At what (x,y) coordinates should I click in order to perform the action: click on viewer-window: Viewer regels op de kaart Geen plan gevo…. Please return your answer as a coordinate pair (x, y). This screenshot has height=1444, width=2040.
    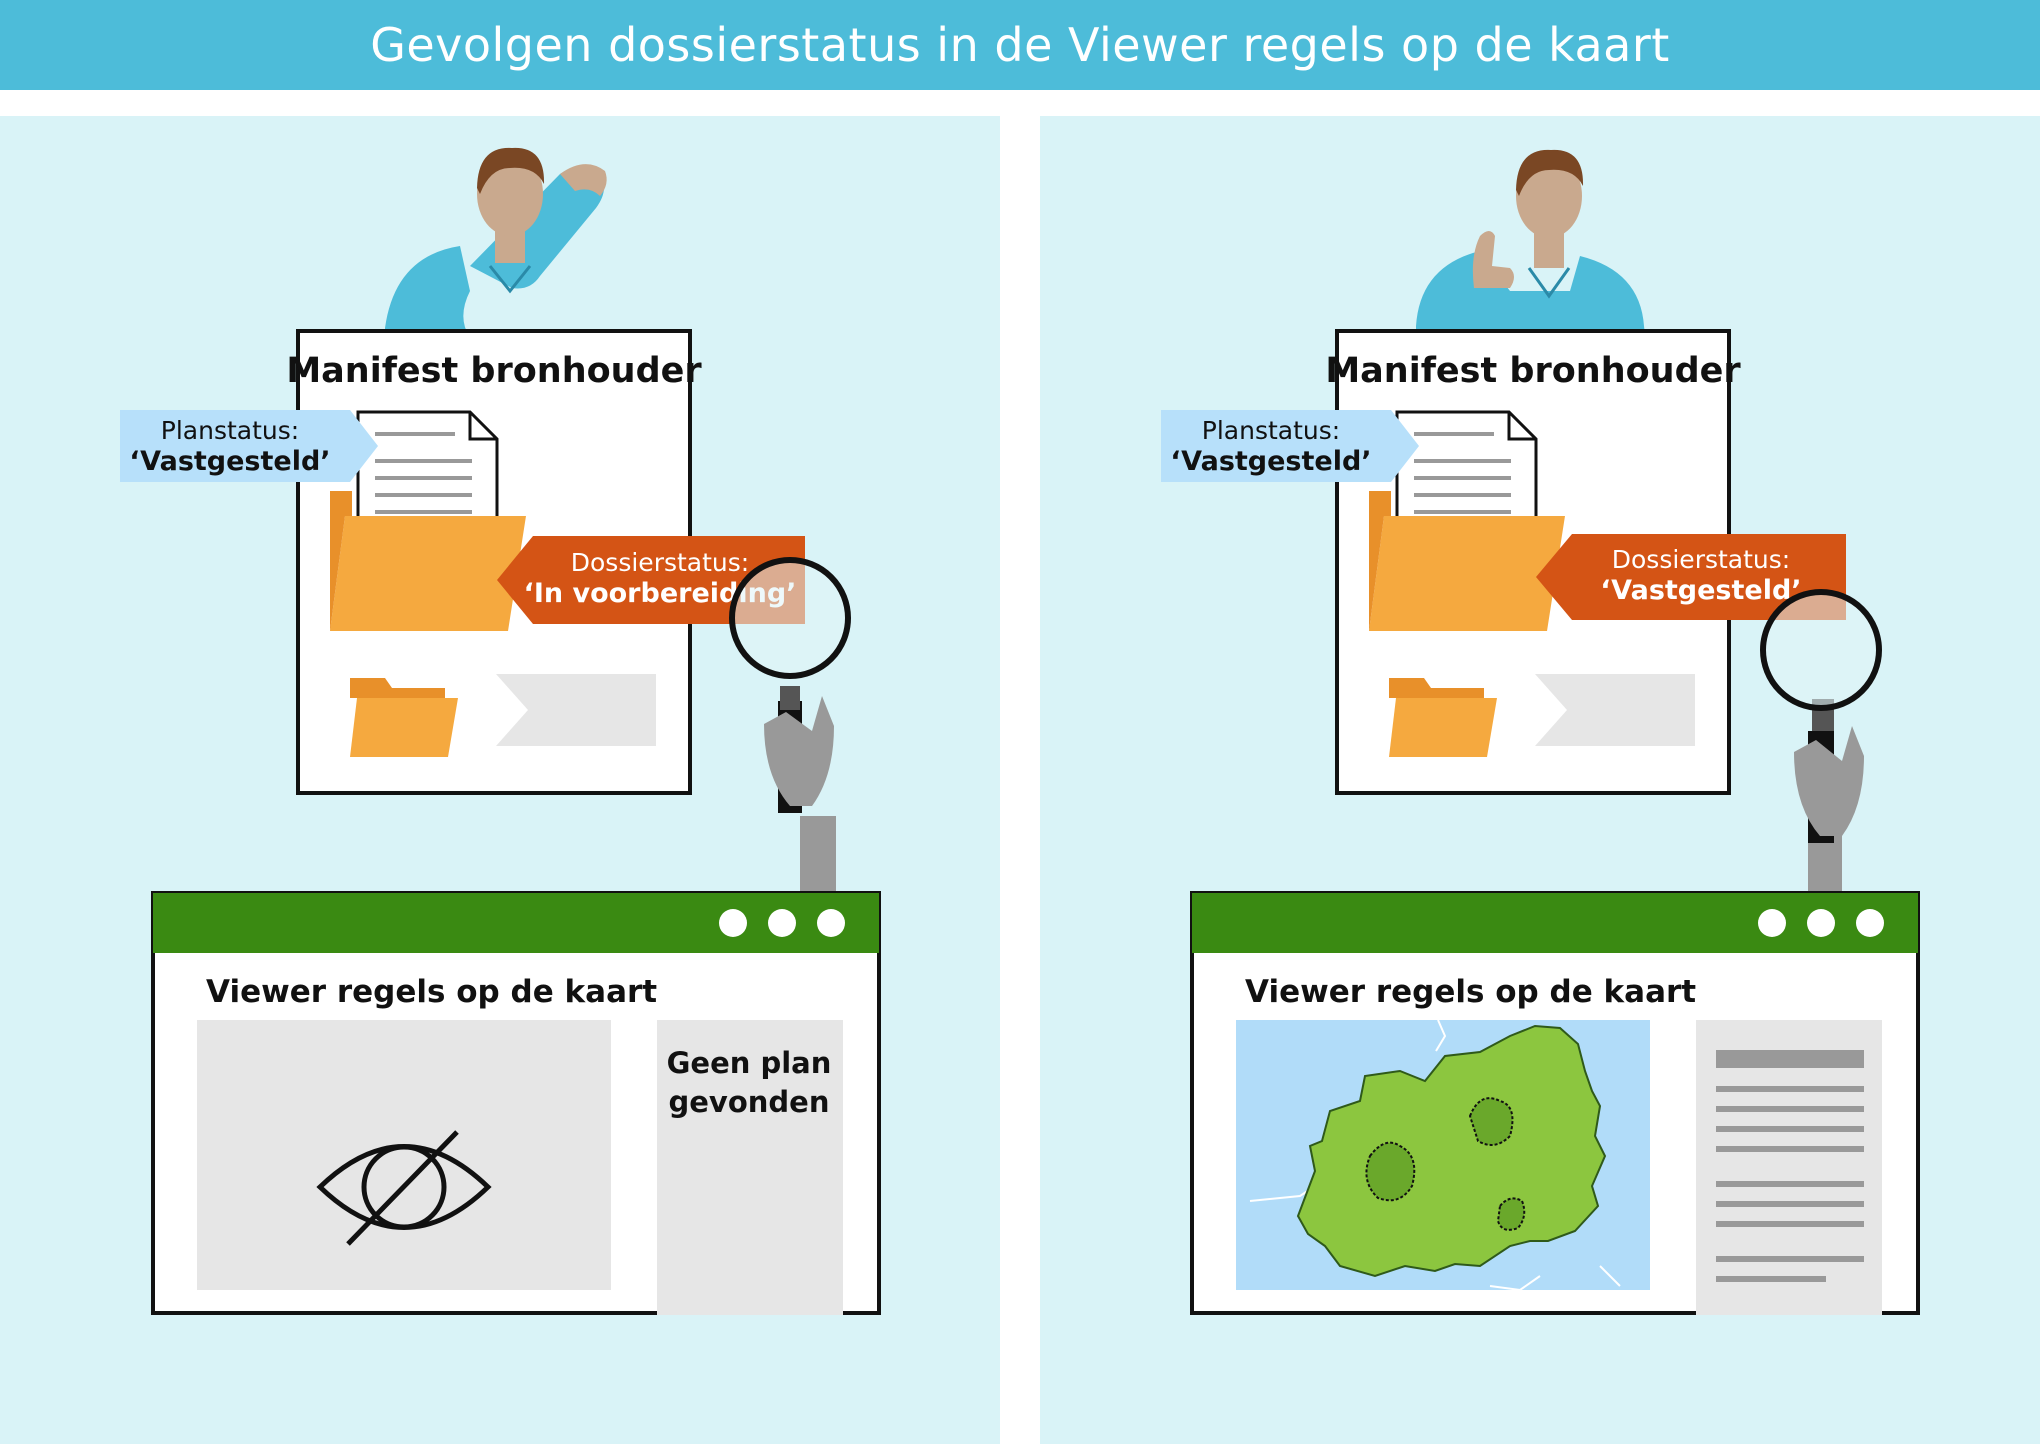
    Looking at the image, I should click on (516, 1103).